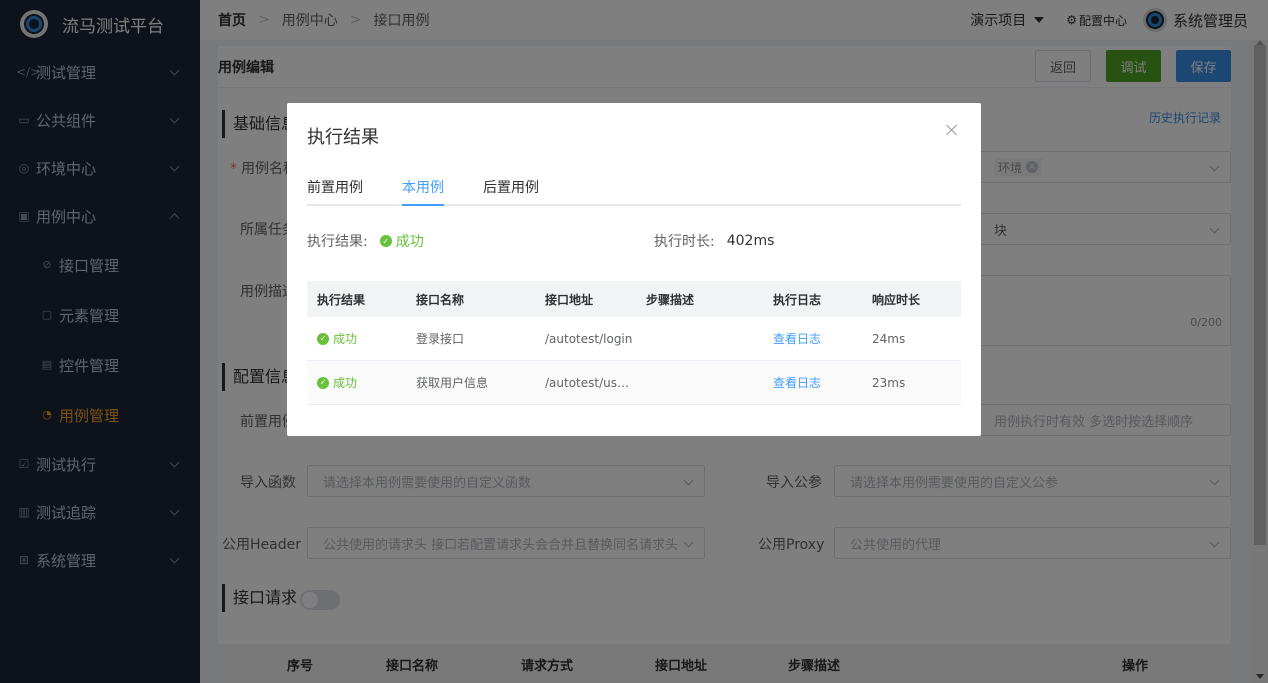  I want to click on col-api-name: 接口名称, so click(440, 299).